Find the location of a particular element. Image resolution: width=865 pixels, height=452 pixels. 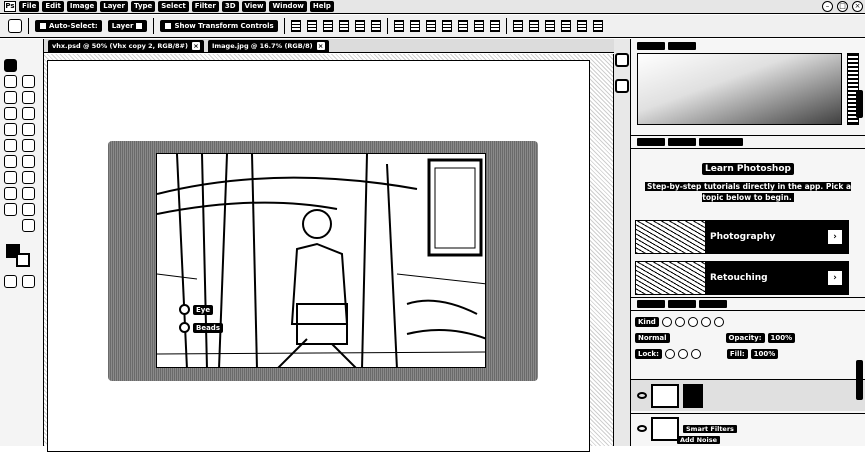

document-tab-vhx: vhx.psd @ 50% (Vhx copy 2, RGB/8#) × is located at coordinates (126, 46).